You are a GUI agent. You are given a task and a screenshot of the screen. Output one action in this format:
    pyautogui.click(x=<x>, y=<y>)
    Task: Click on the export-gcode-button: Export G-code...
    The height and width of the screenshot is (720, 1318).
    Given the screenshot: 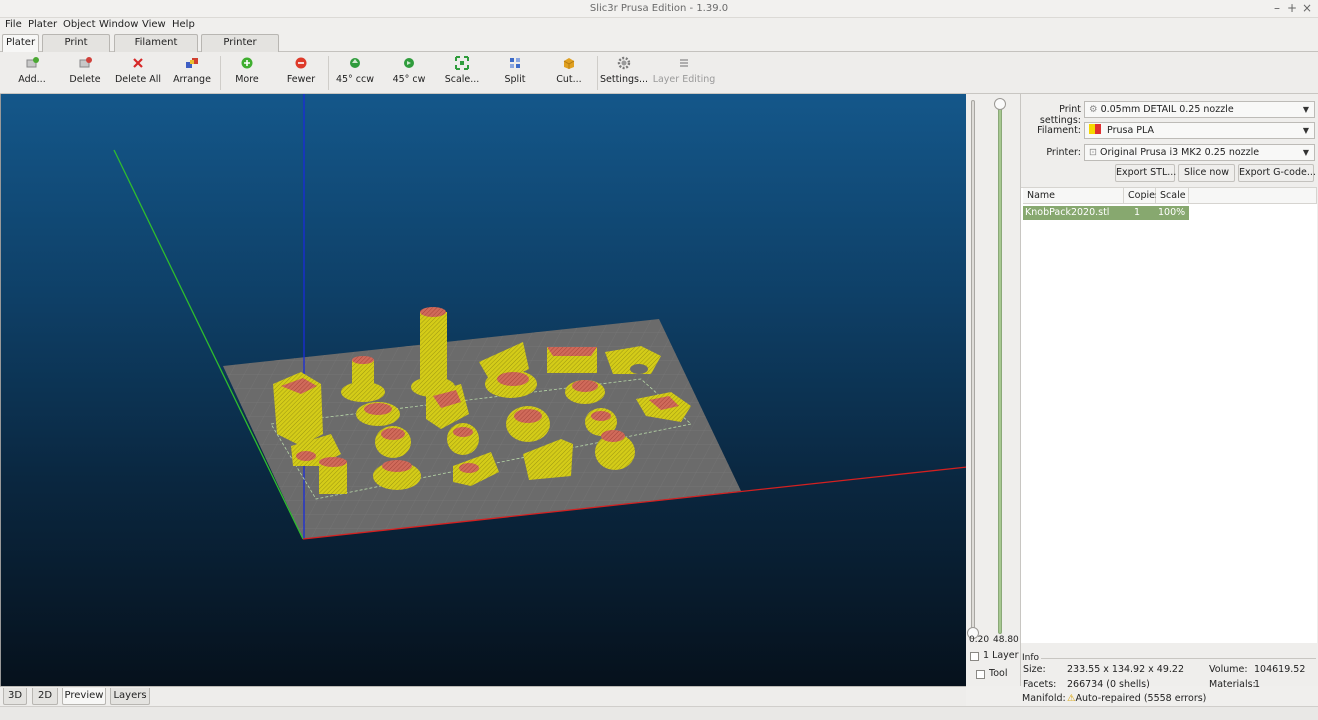 What is the action you would take?
    pyautogui.click(x=1277, y=173)
    